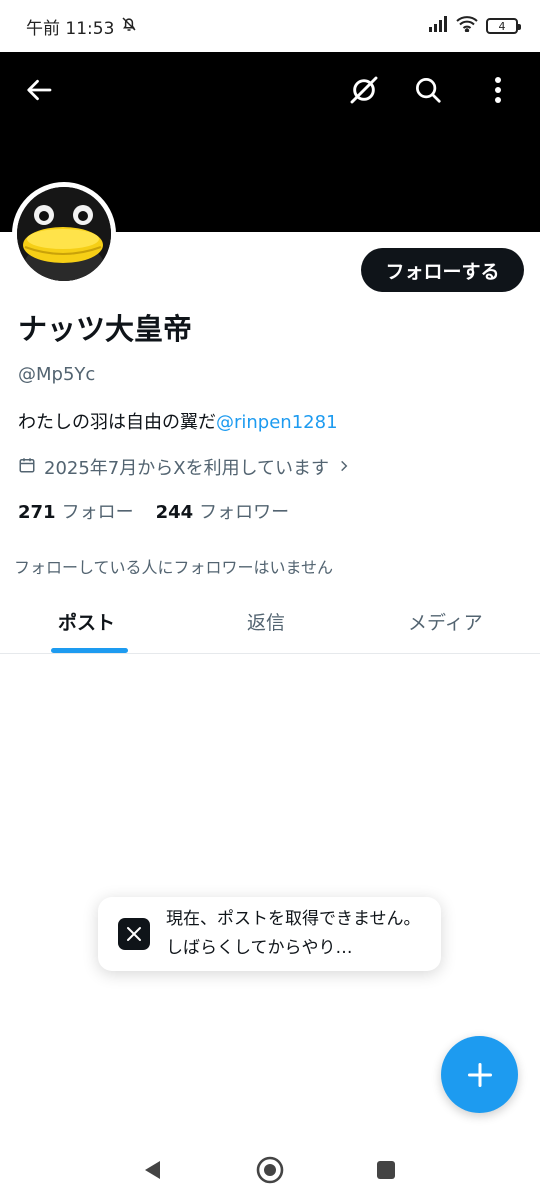  I want to click on arrow-left-icon, so click(39, 90).